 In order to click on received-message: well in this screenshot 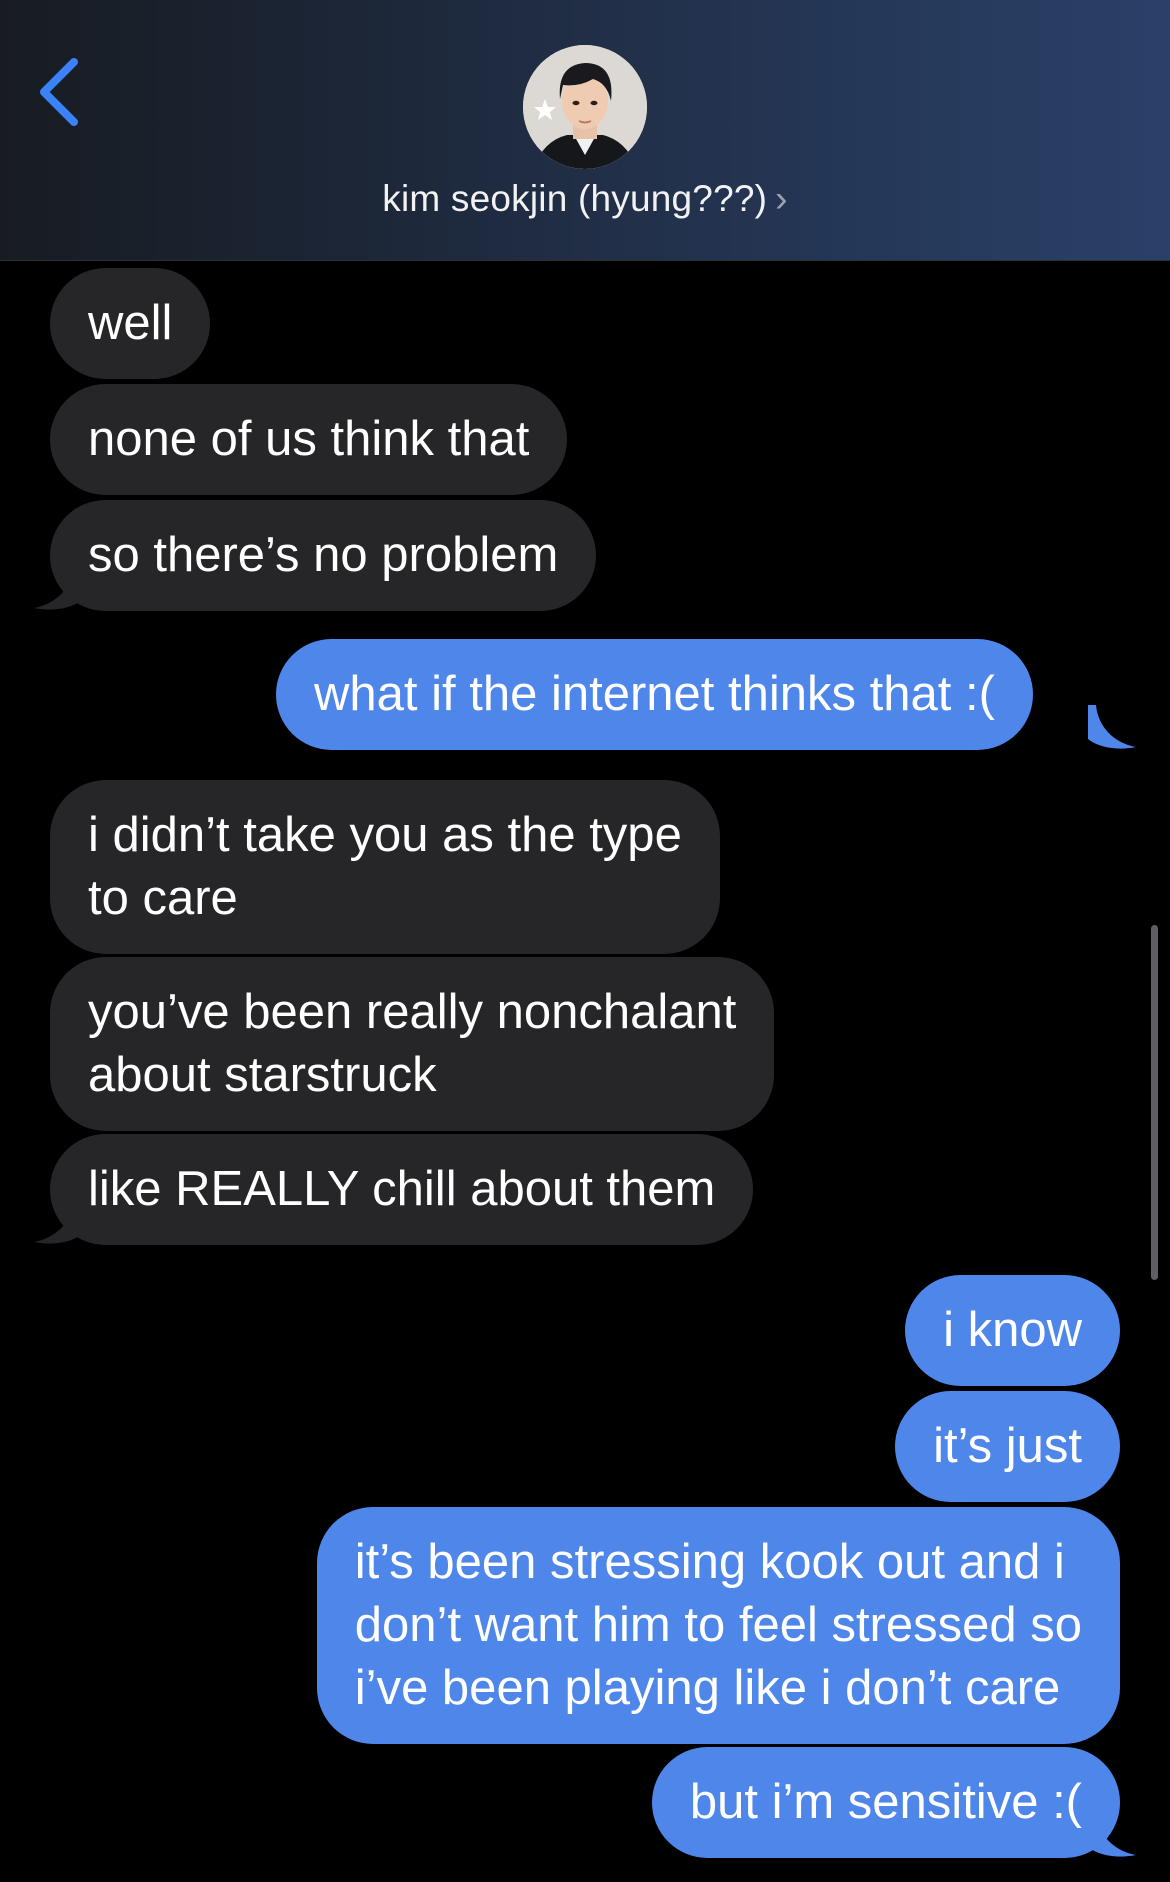, I will do `click(130, 323)`.